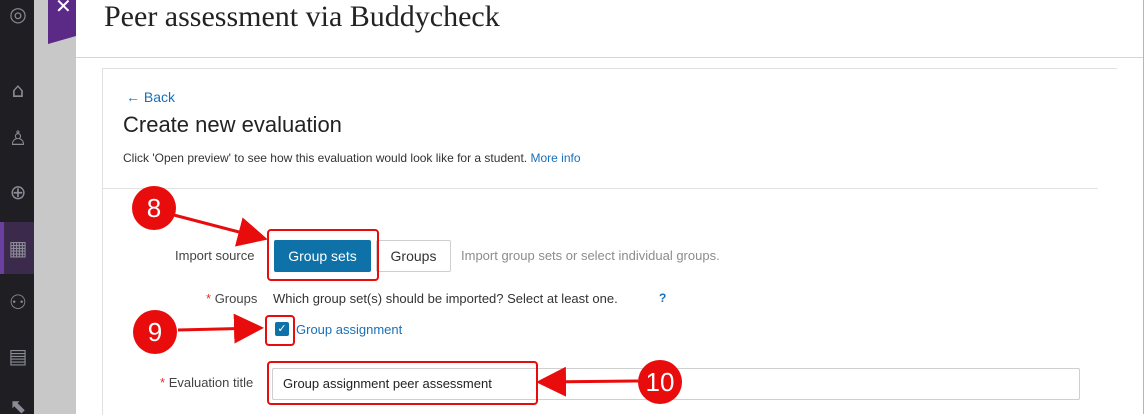 Image resolution: width=1144 pixels, height=420 pixels. Describe the element at coordinates (154, 208) in the screenshot. I see `annotation-marker-8: 8` at that location.